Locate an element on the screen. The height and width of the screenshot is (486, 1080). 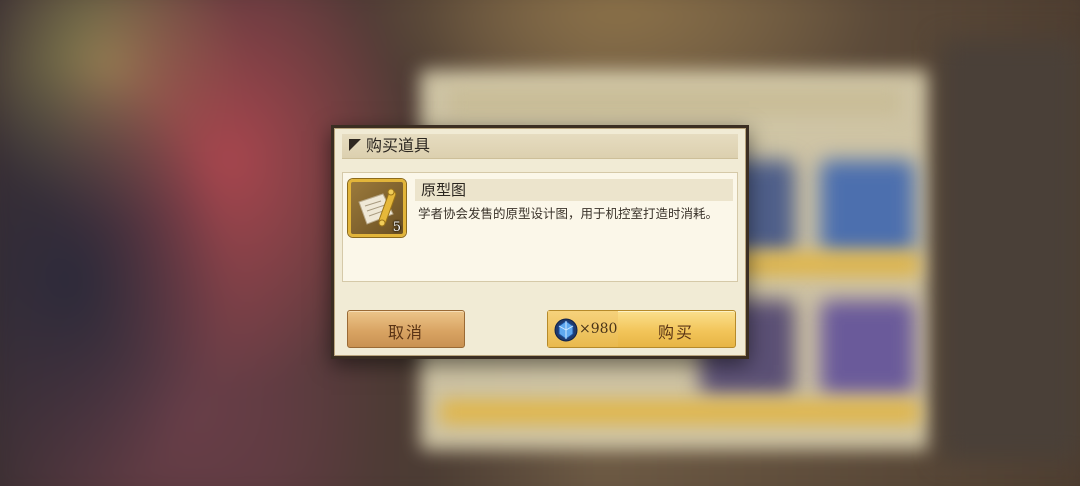
cancel-button: 取消 is located at coordinates (406, 329).